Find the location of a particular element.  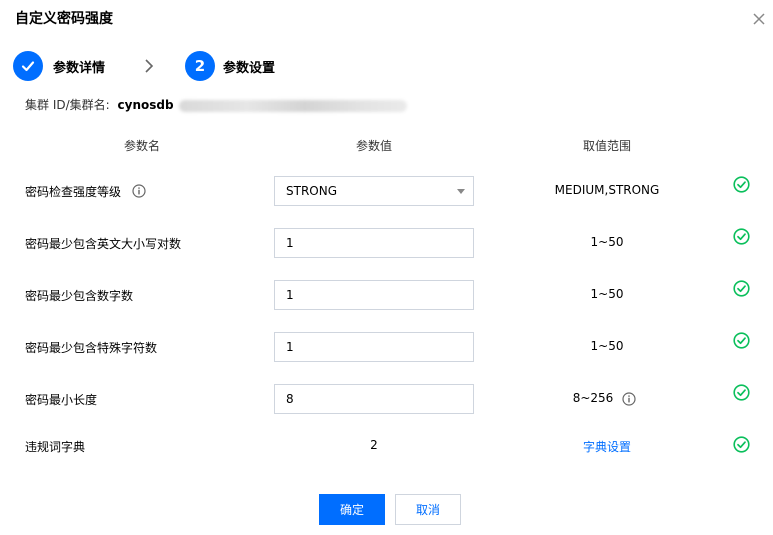

param-name: 违规词字典 is located at coordinates (55, 447).